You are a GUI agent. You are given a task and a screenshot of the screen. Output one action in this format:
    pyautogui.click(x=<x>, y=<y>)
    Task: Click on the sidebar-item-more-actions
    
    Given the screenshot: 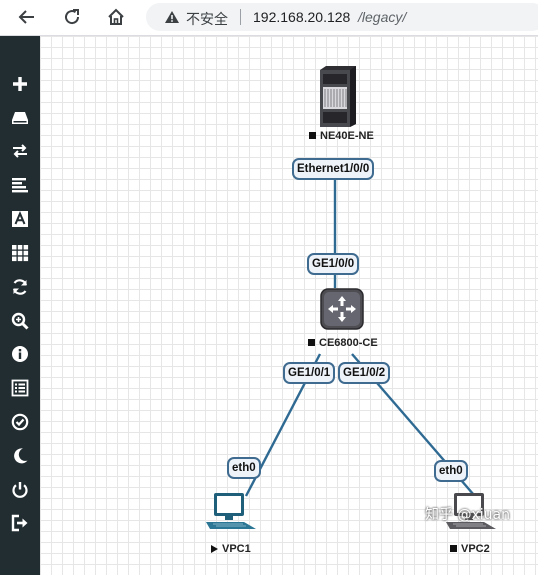 What is the action you would take?
    pyautogui.click(x=20, y=253)
    